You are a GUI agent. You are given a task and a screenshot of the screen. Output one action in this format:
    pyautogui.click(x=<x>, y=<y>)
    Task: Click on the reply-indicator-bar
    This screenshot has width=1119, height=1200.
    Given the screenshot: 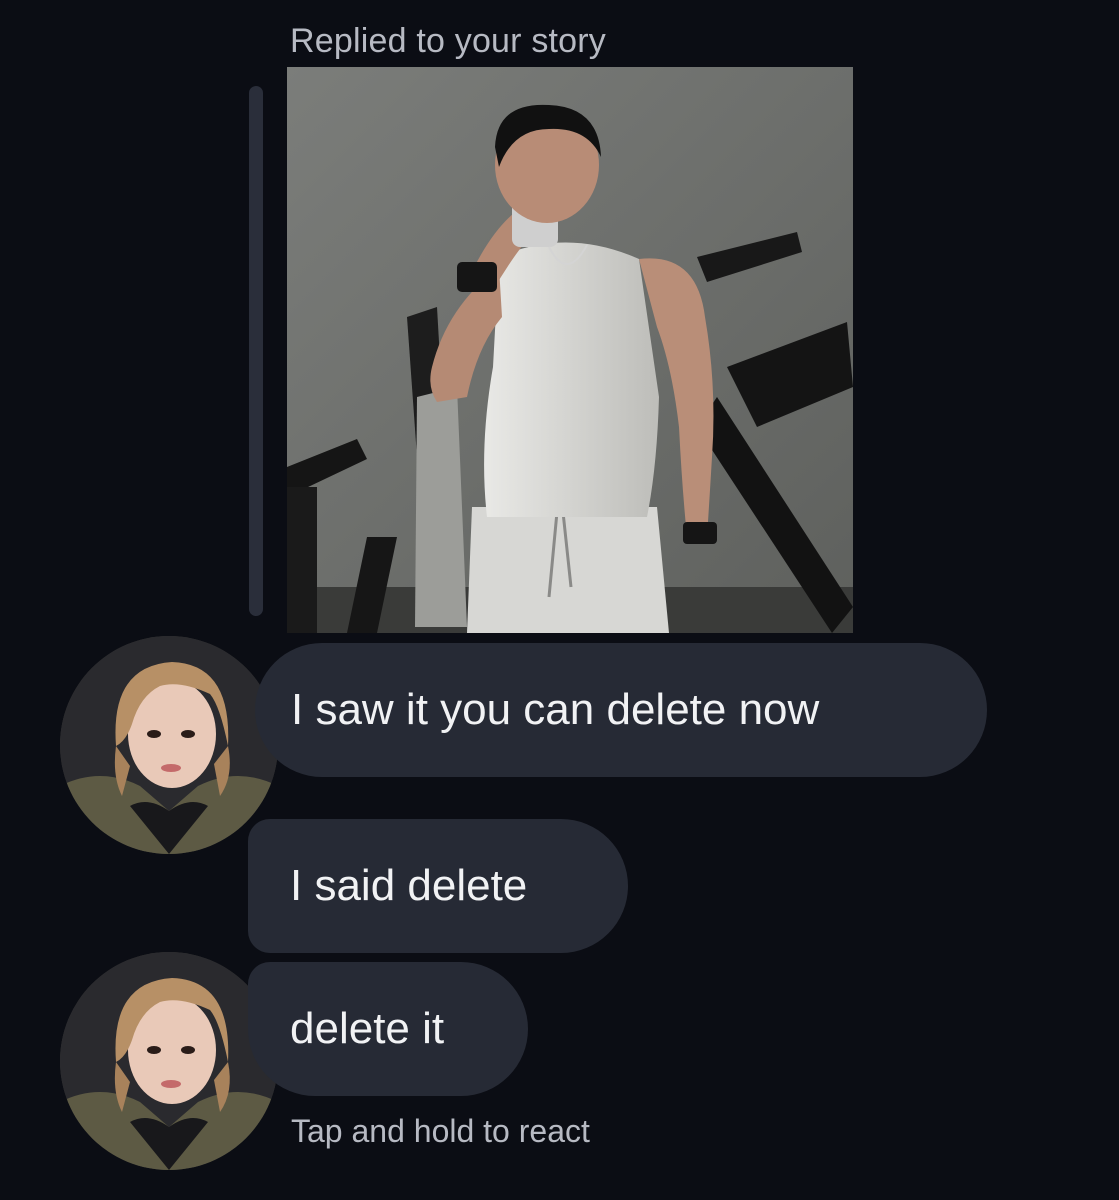 What is the action you would take?
    pyautogui.click(x=256, y=351)
    